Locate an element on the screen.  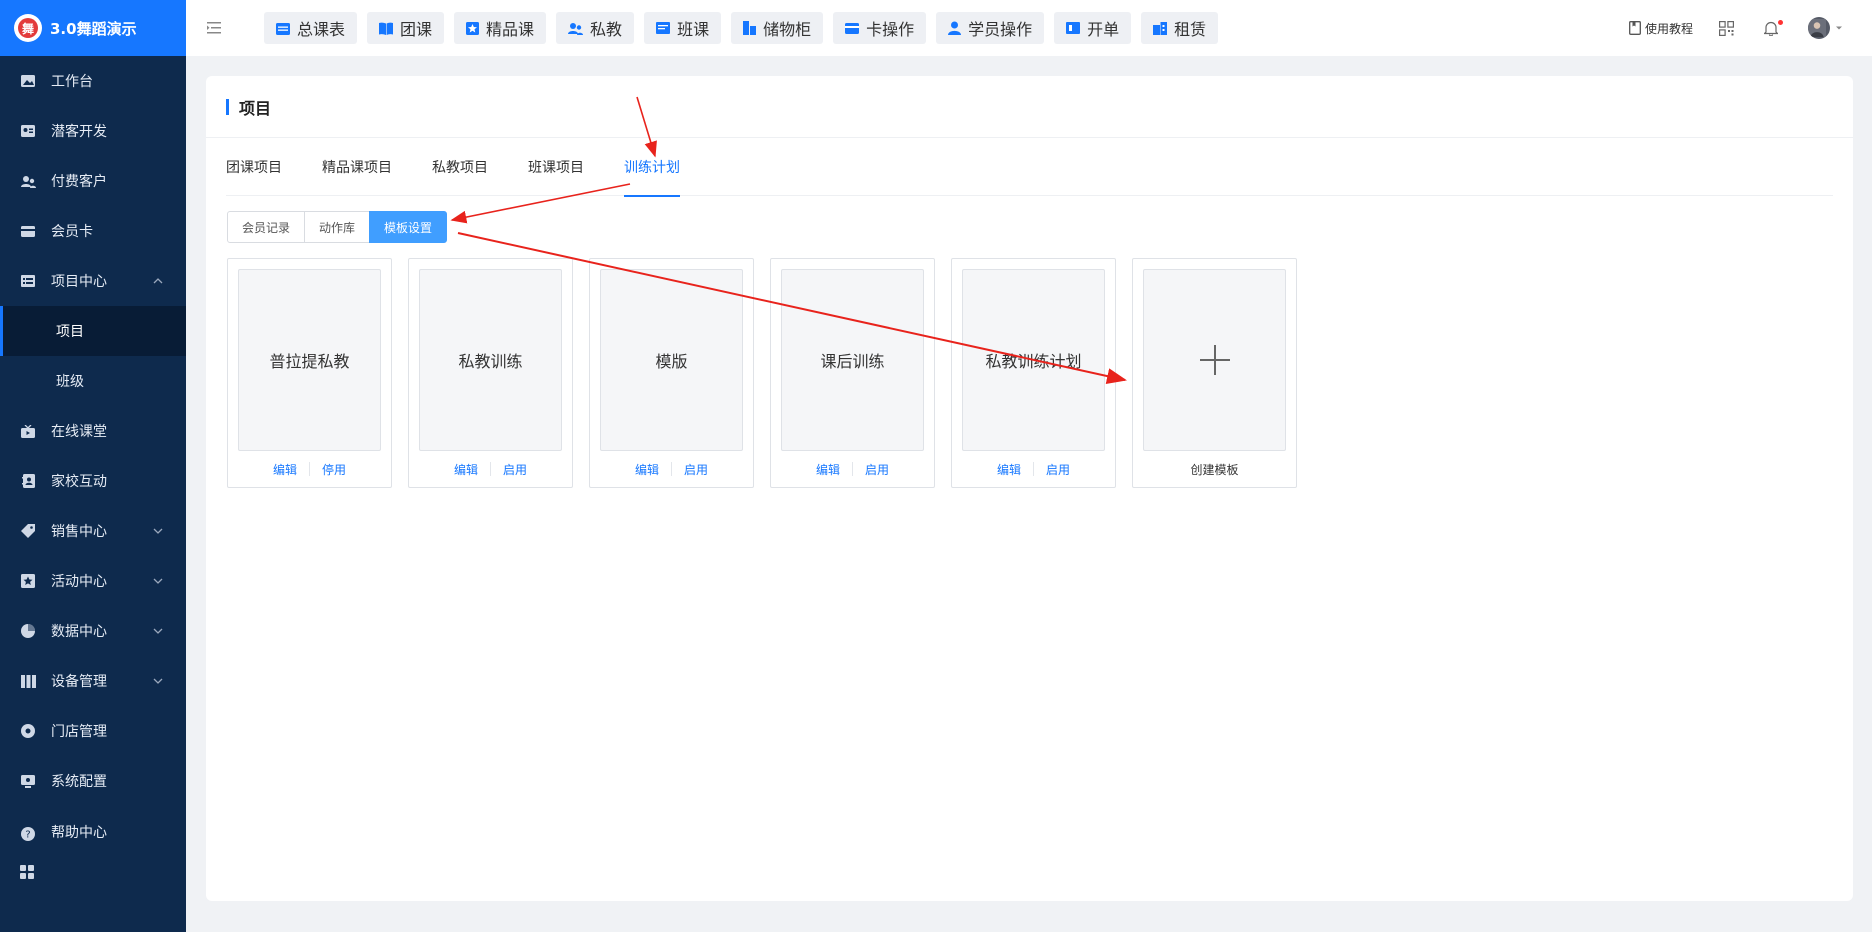
users-icon is located at coordinates (28, 181).